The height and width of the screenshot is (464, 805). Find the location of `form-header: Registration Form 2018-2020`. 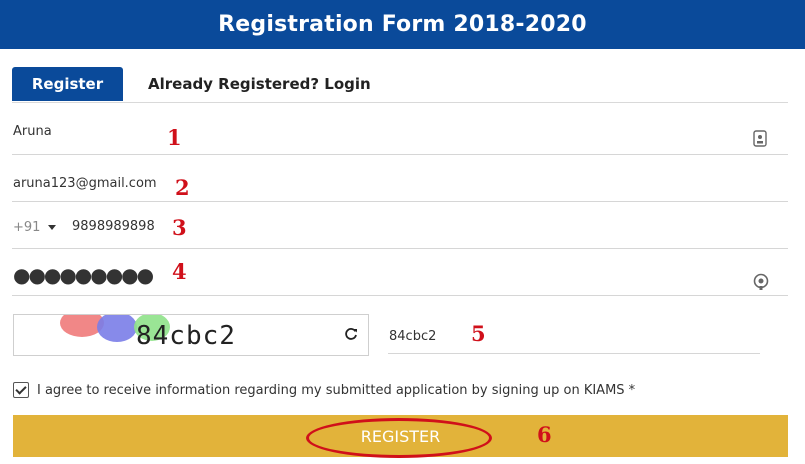

form-header: Registration Form 2018-2020 is located at coordinates (402, 24).